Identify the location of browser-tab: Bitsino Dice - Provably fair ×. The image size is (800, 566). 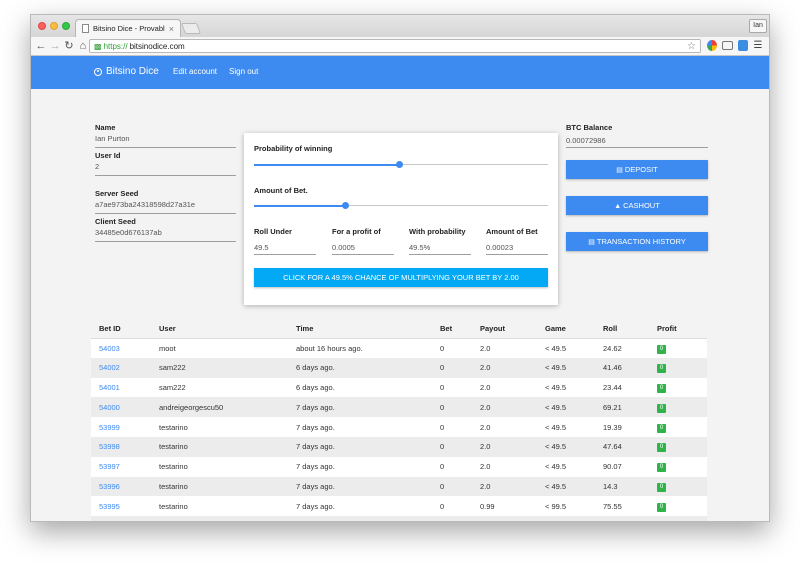
(128, 28).